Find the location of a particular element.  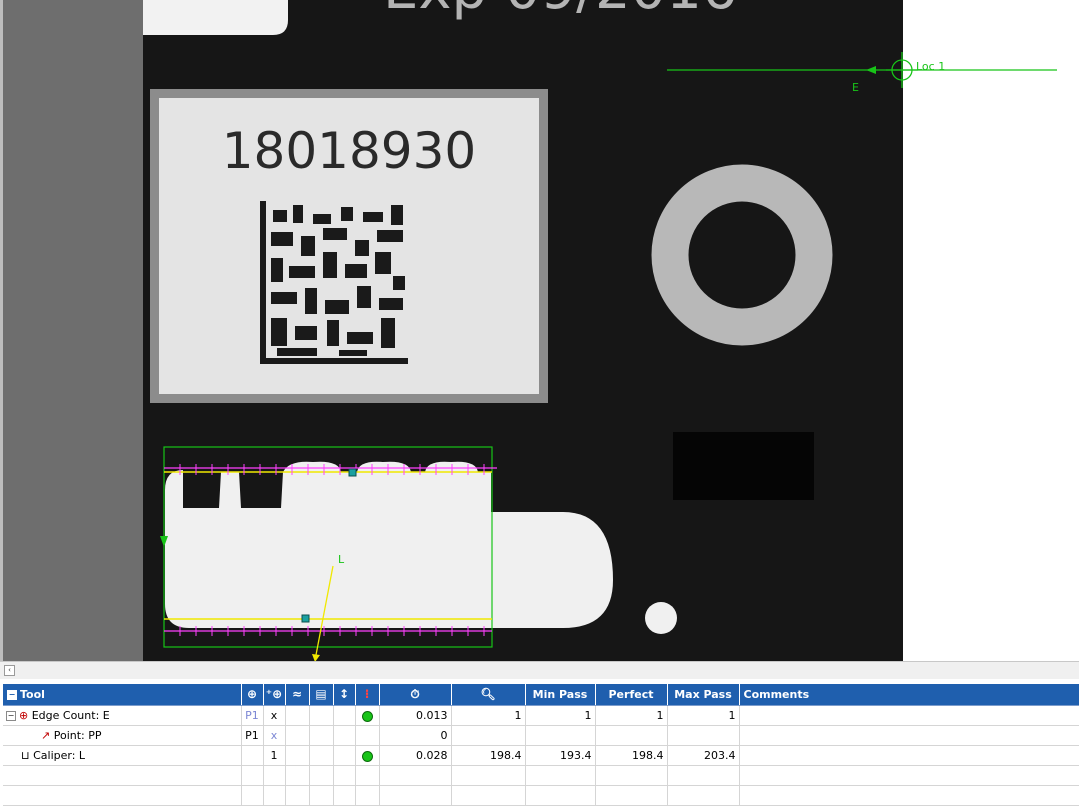

tool-name-cell: ⊔ Caliper: L is located at coordinates (122, 755).